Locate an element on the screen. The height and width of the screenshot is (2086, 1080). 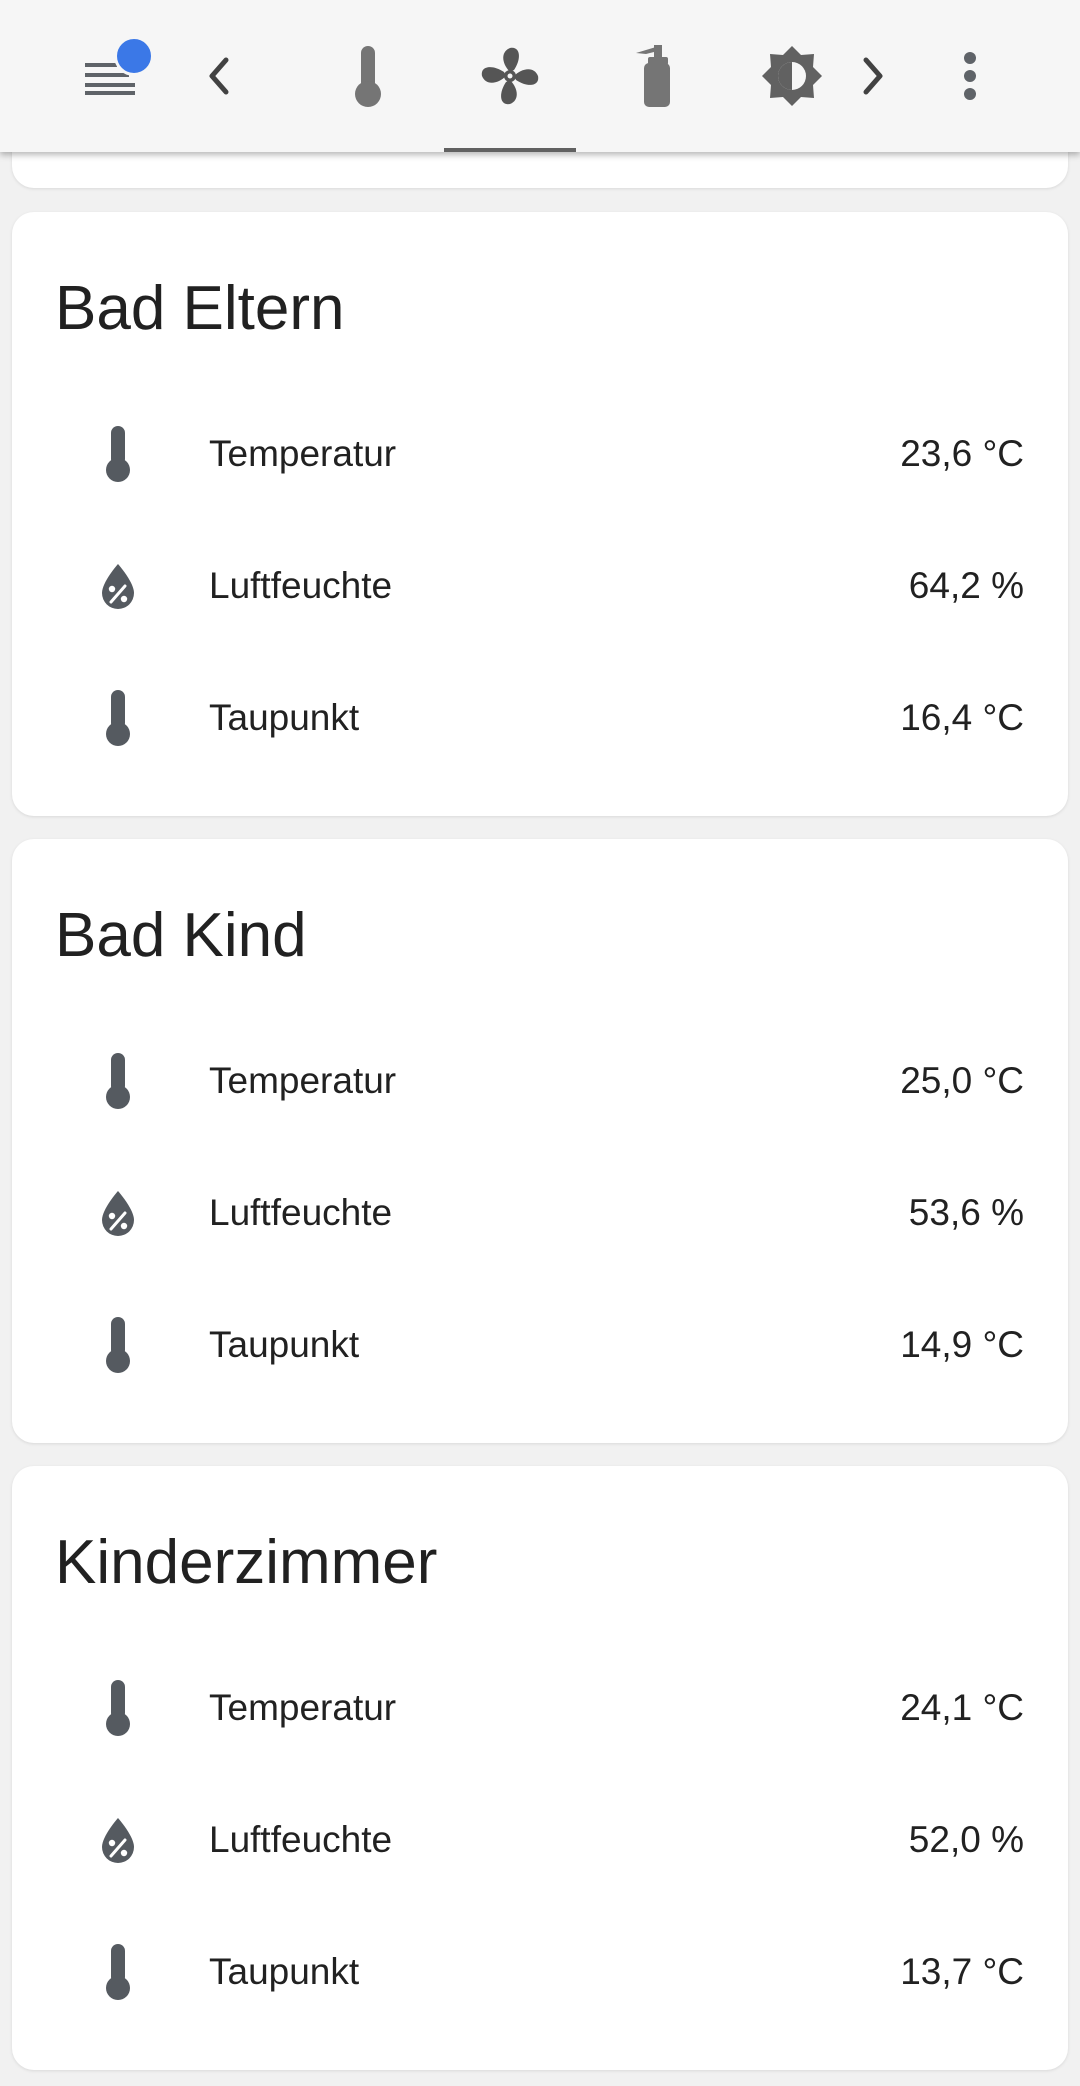
tab-fire-extinguisher is located at coordinates (650, 76).